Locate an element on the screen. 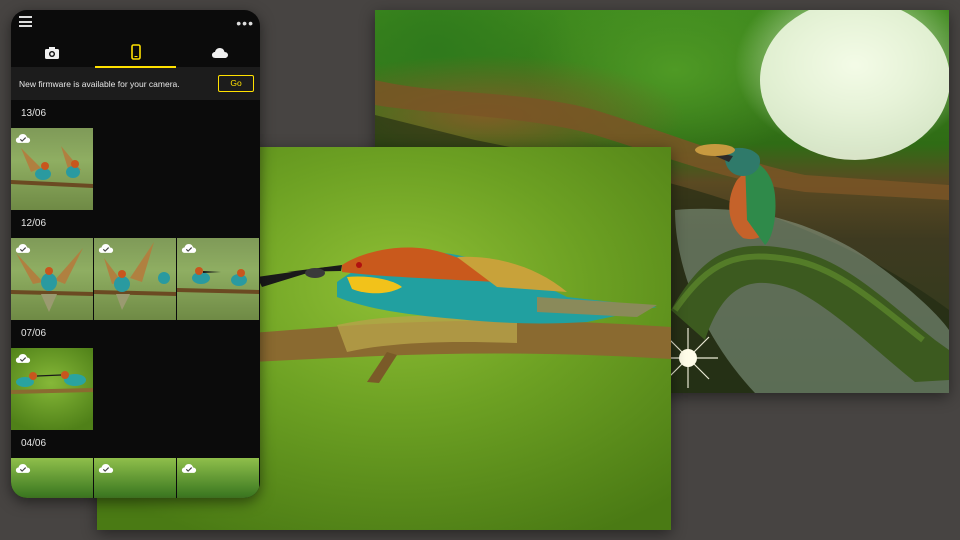  tab-camera is located at coordinates (51, 53).